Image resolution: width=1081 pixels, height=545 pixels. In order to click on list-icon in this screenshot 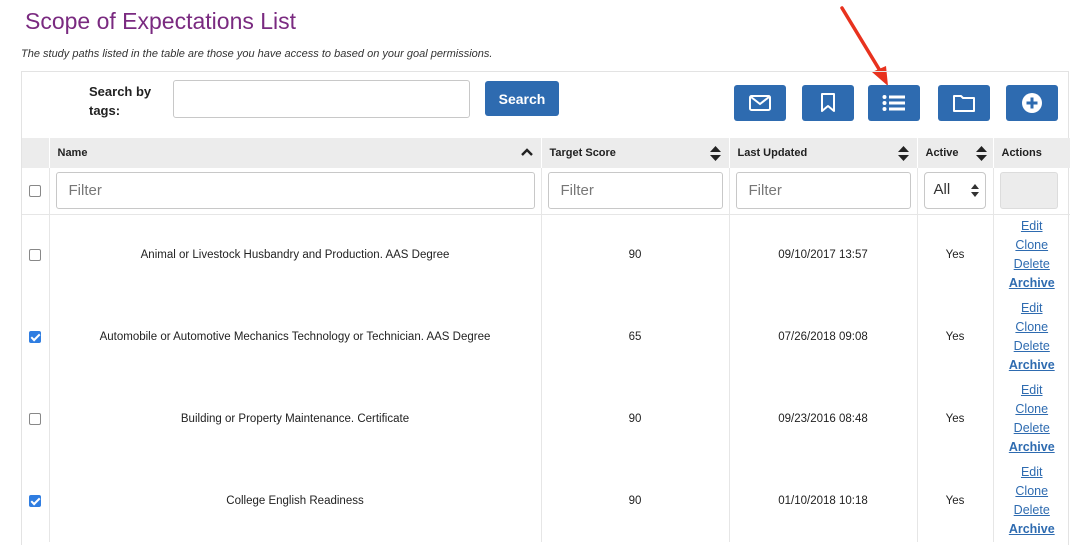, I will do `click(893, 103)`.